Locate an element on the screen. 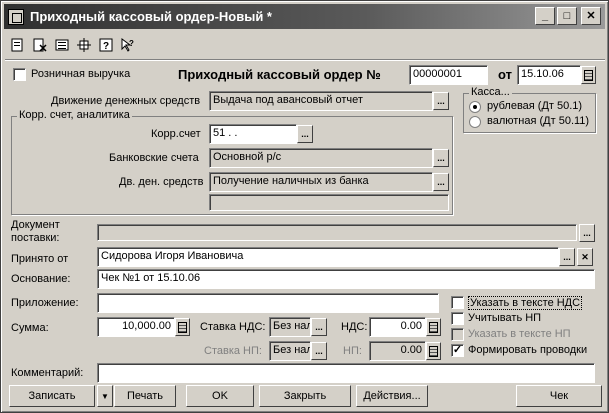  sum-calc-button is located at coordinates (182, 327).